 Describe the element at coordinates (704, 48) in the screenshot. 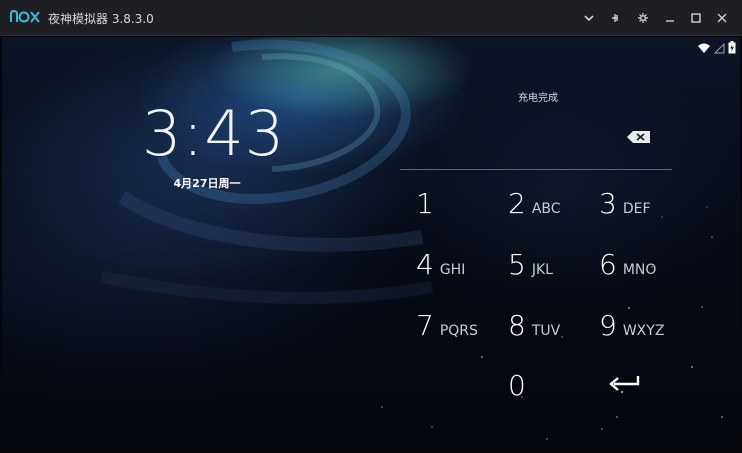

I see `wifi-icon` at that location.